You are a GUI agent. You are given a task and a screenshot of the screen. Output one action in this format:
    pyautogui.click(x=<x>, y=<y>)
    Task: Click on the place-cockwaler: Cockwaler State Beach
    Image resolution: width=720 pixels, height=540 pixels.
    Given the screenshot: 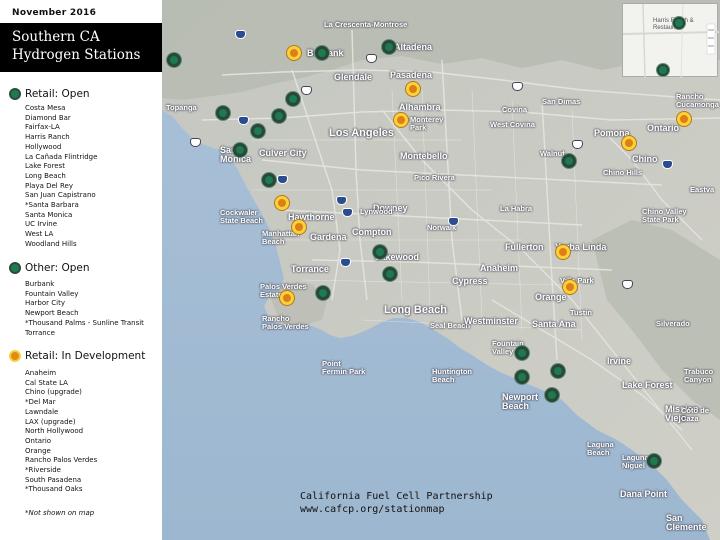 What is the action you would take?
    pyautogui.click(x=241, y=216)
    